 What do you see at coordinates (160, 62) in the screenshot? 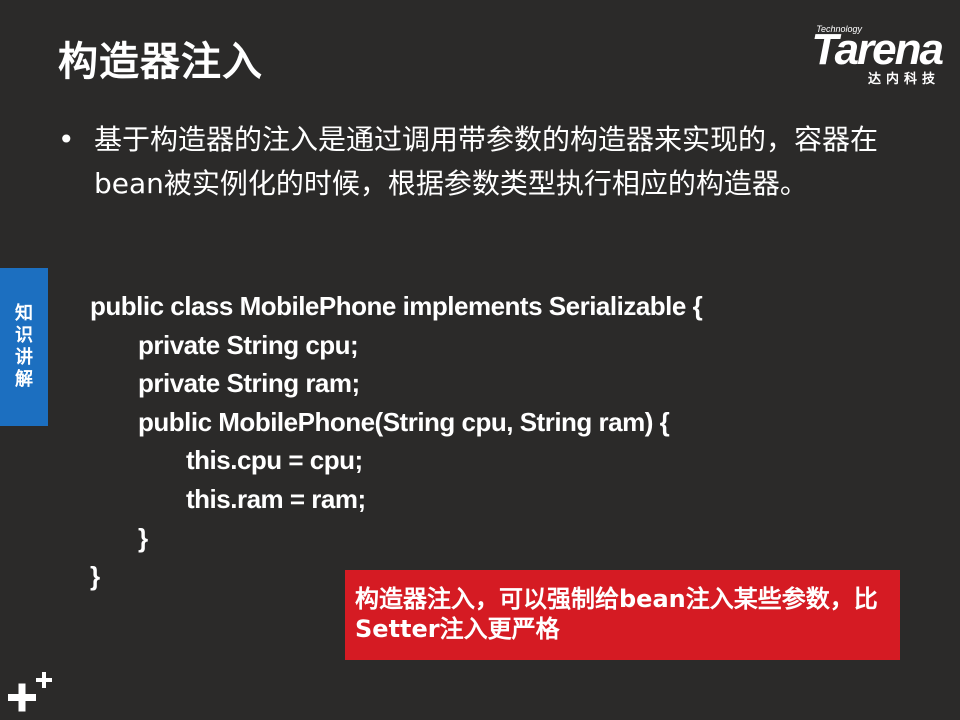
I see `slide-title: 构造器注入` at bounding box center [160, 62].